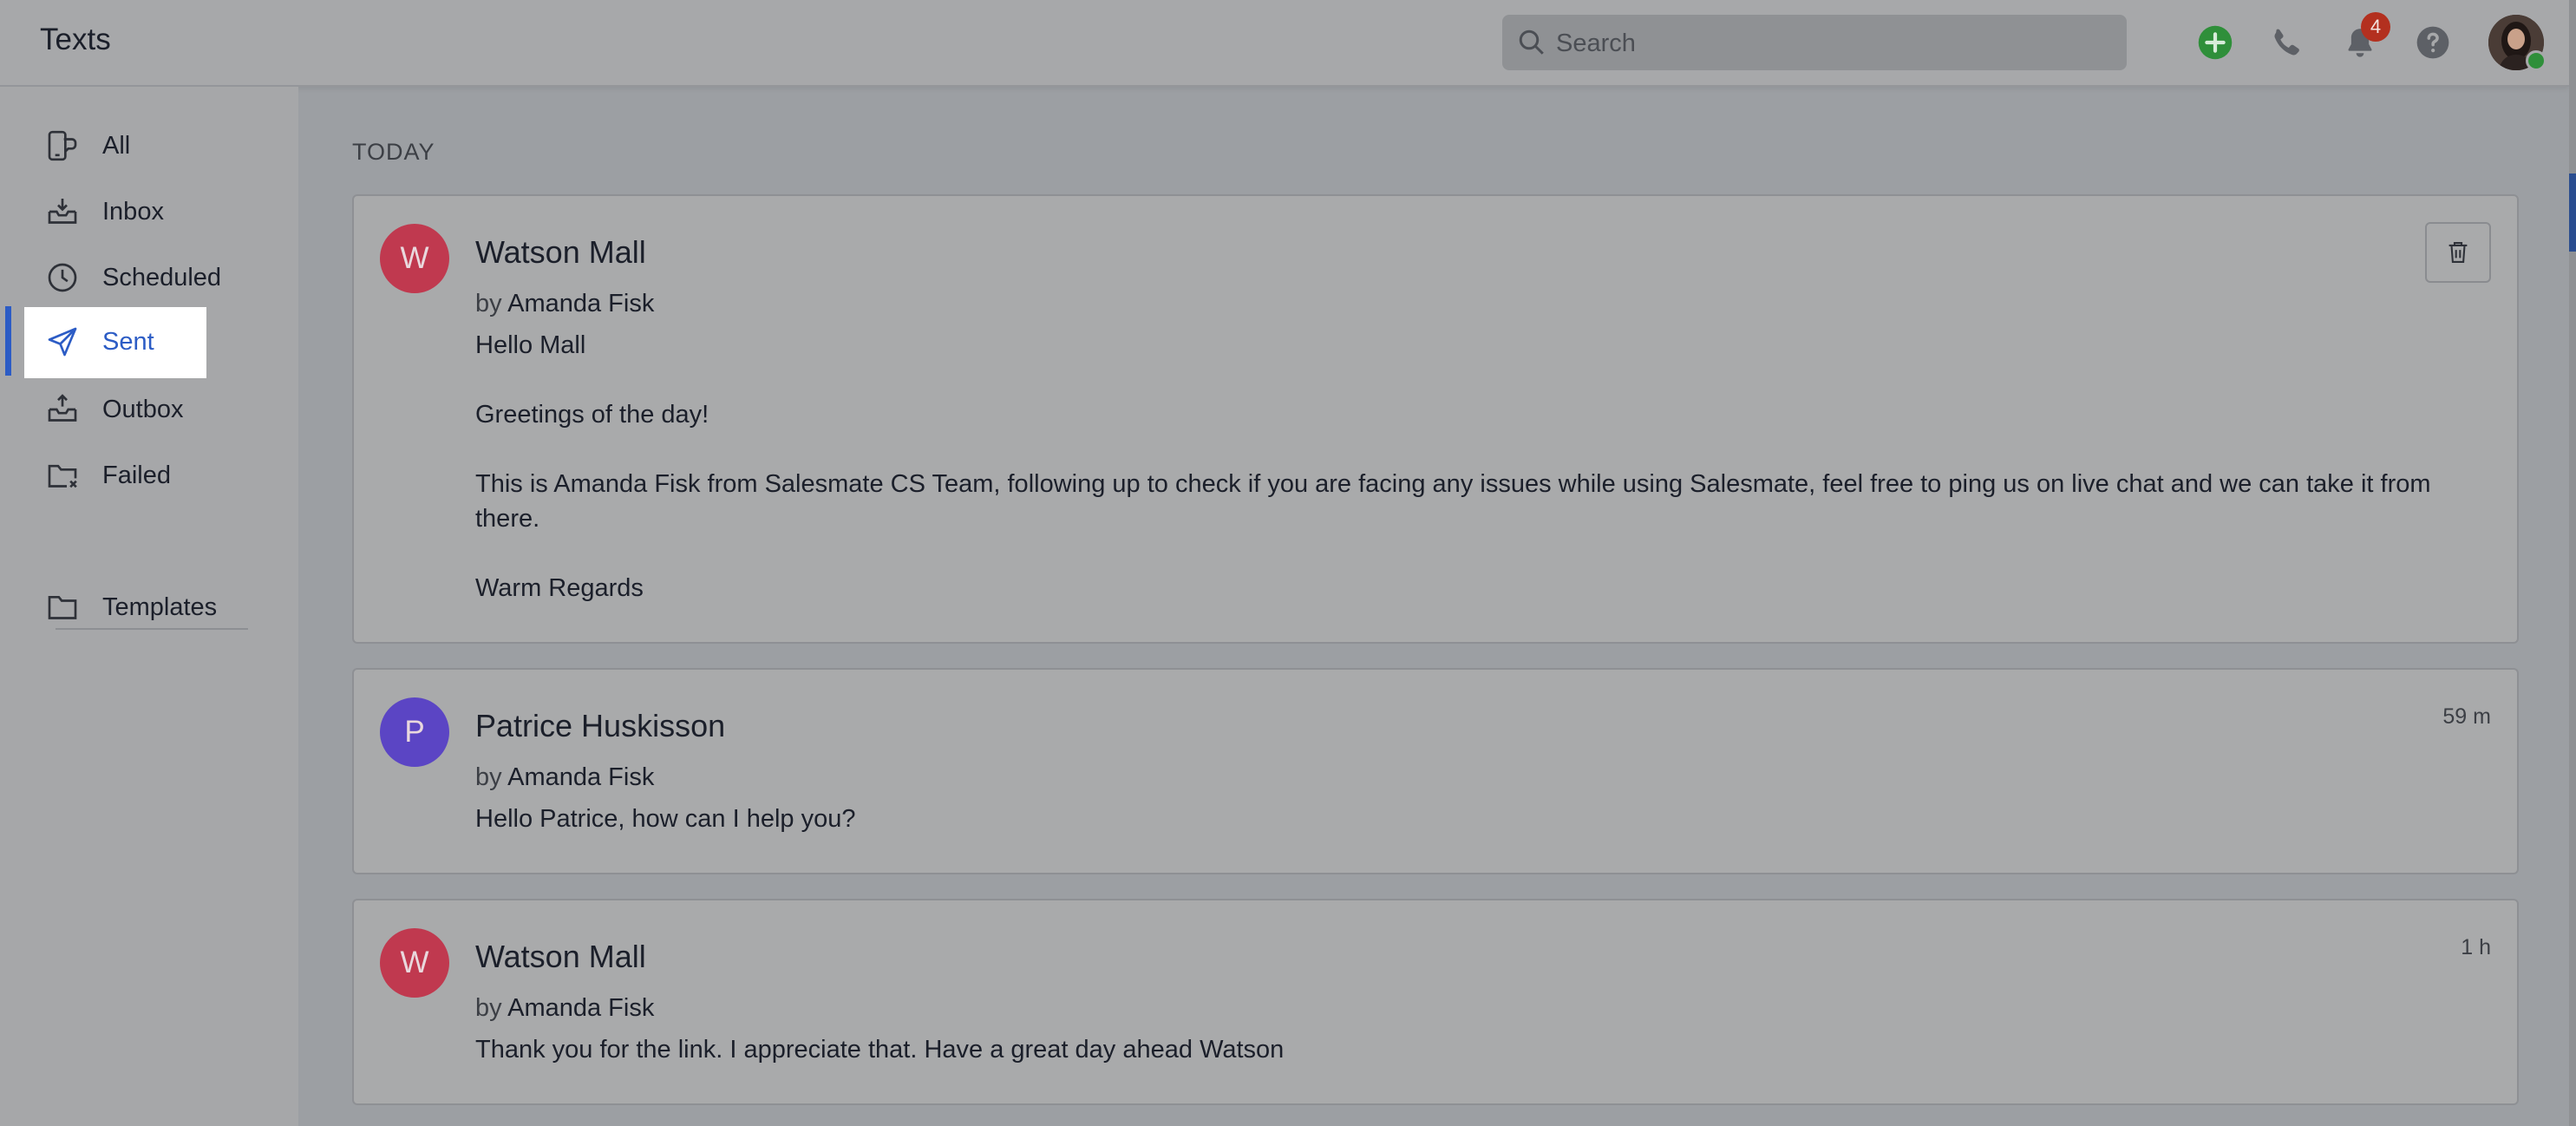  I want to click on sidebar-item-label: Failed, so click(136, 475).